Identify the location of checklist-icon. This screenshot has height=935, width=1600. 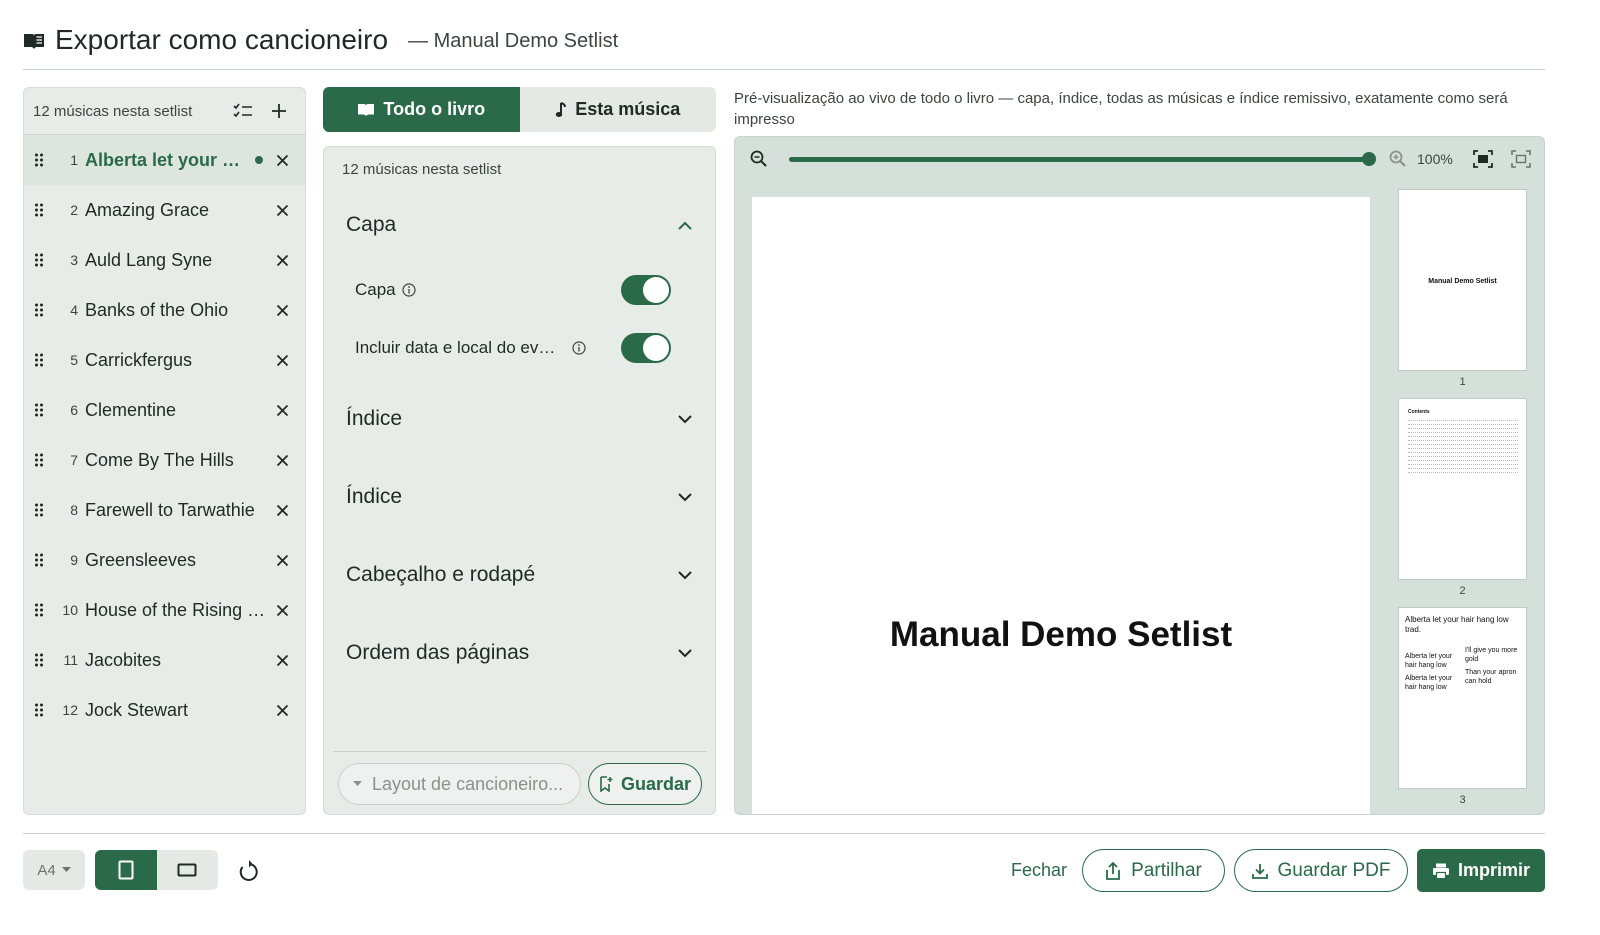
(242, 110).